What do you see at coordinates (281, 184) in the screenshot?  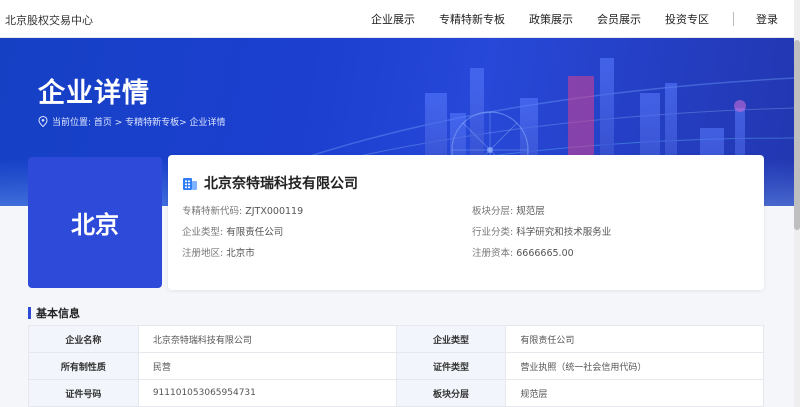 I see `company-name: 北京奈特瑞科技有限公司` at bounding box center [281, 184].